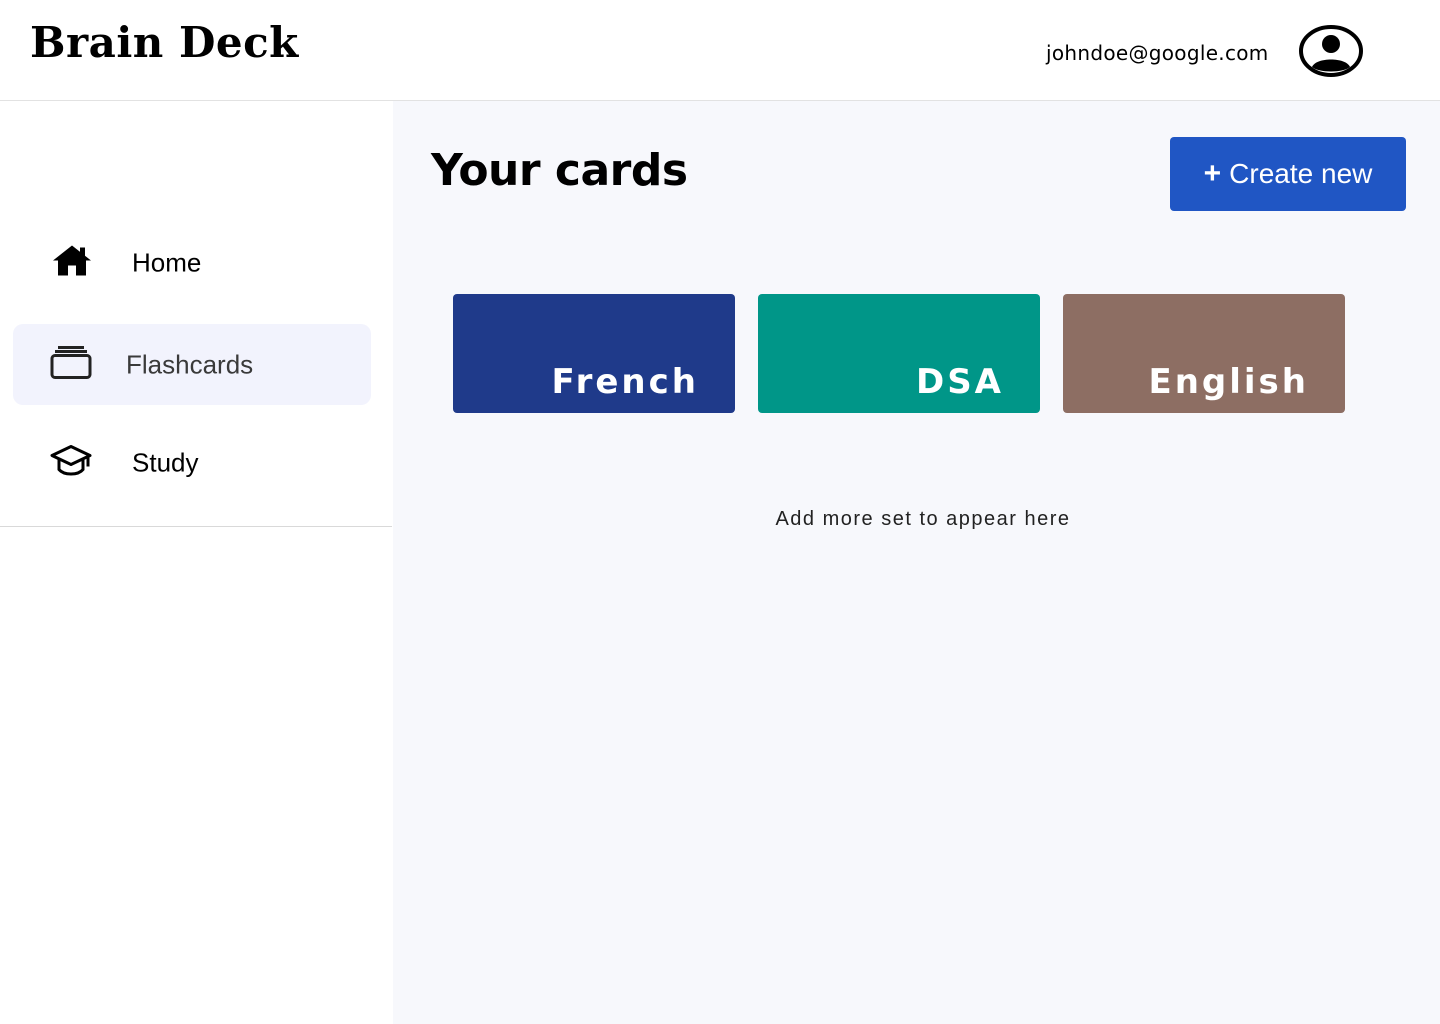 The image size is (1440, 1024). I want to click on card-set-english: English, so click(1204, 353).